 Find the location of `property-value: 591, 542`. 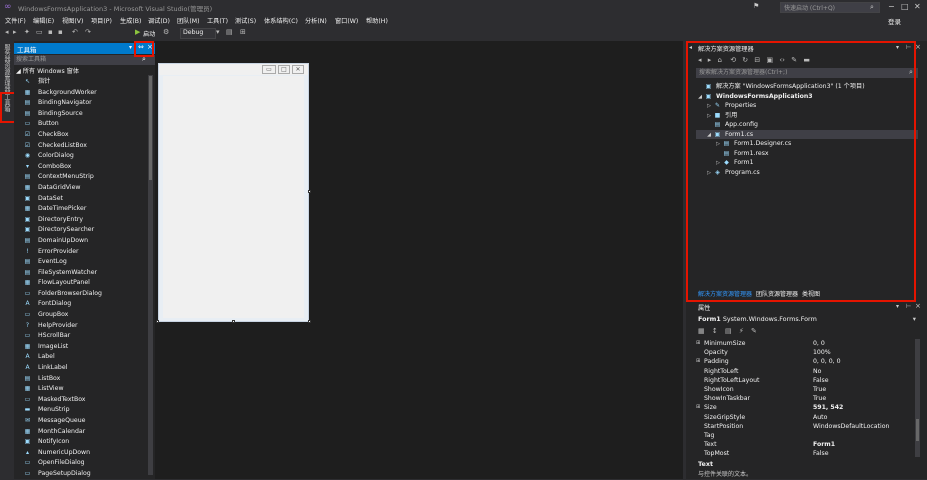

property-value: 591, 542 is located at coordinates (828, 407).